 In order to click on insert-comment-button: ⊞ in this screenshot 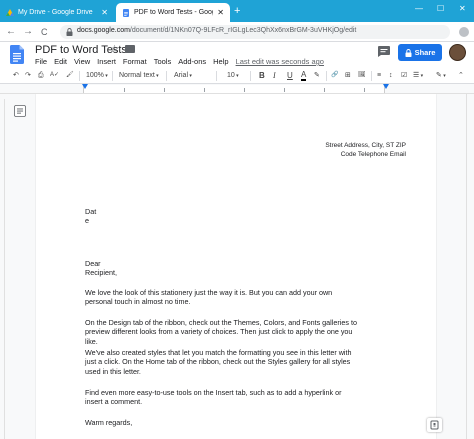, I will do `click(348, 75)`.